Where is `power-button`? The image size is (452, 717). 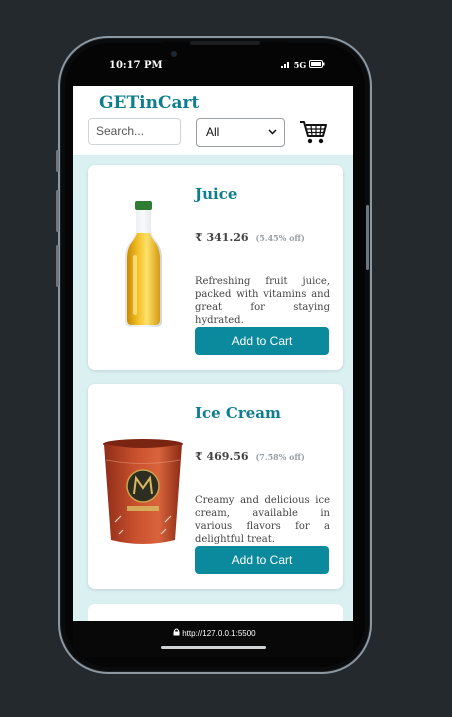 power-button is located at coordinates (367, 237).